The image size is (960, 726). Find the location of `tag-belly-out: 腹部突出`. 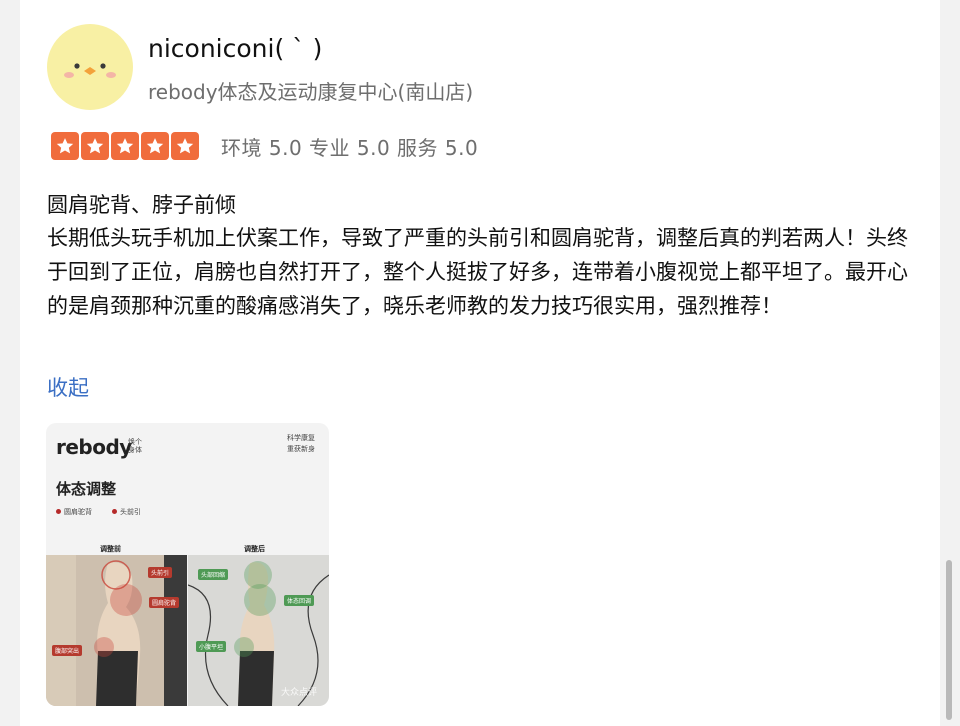

tag-belly-out: 腹部突出 is located at coordinates (67, 650).